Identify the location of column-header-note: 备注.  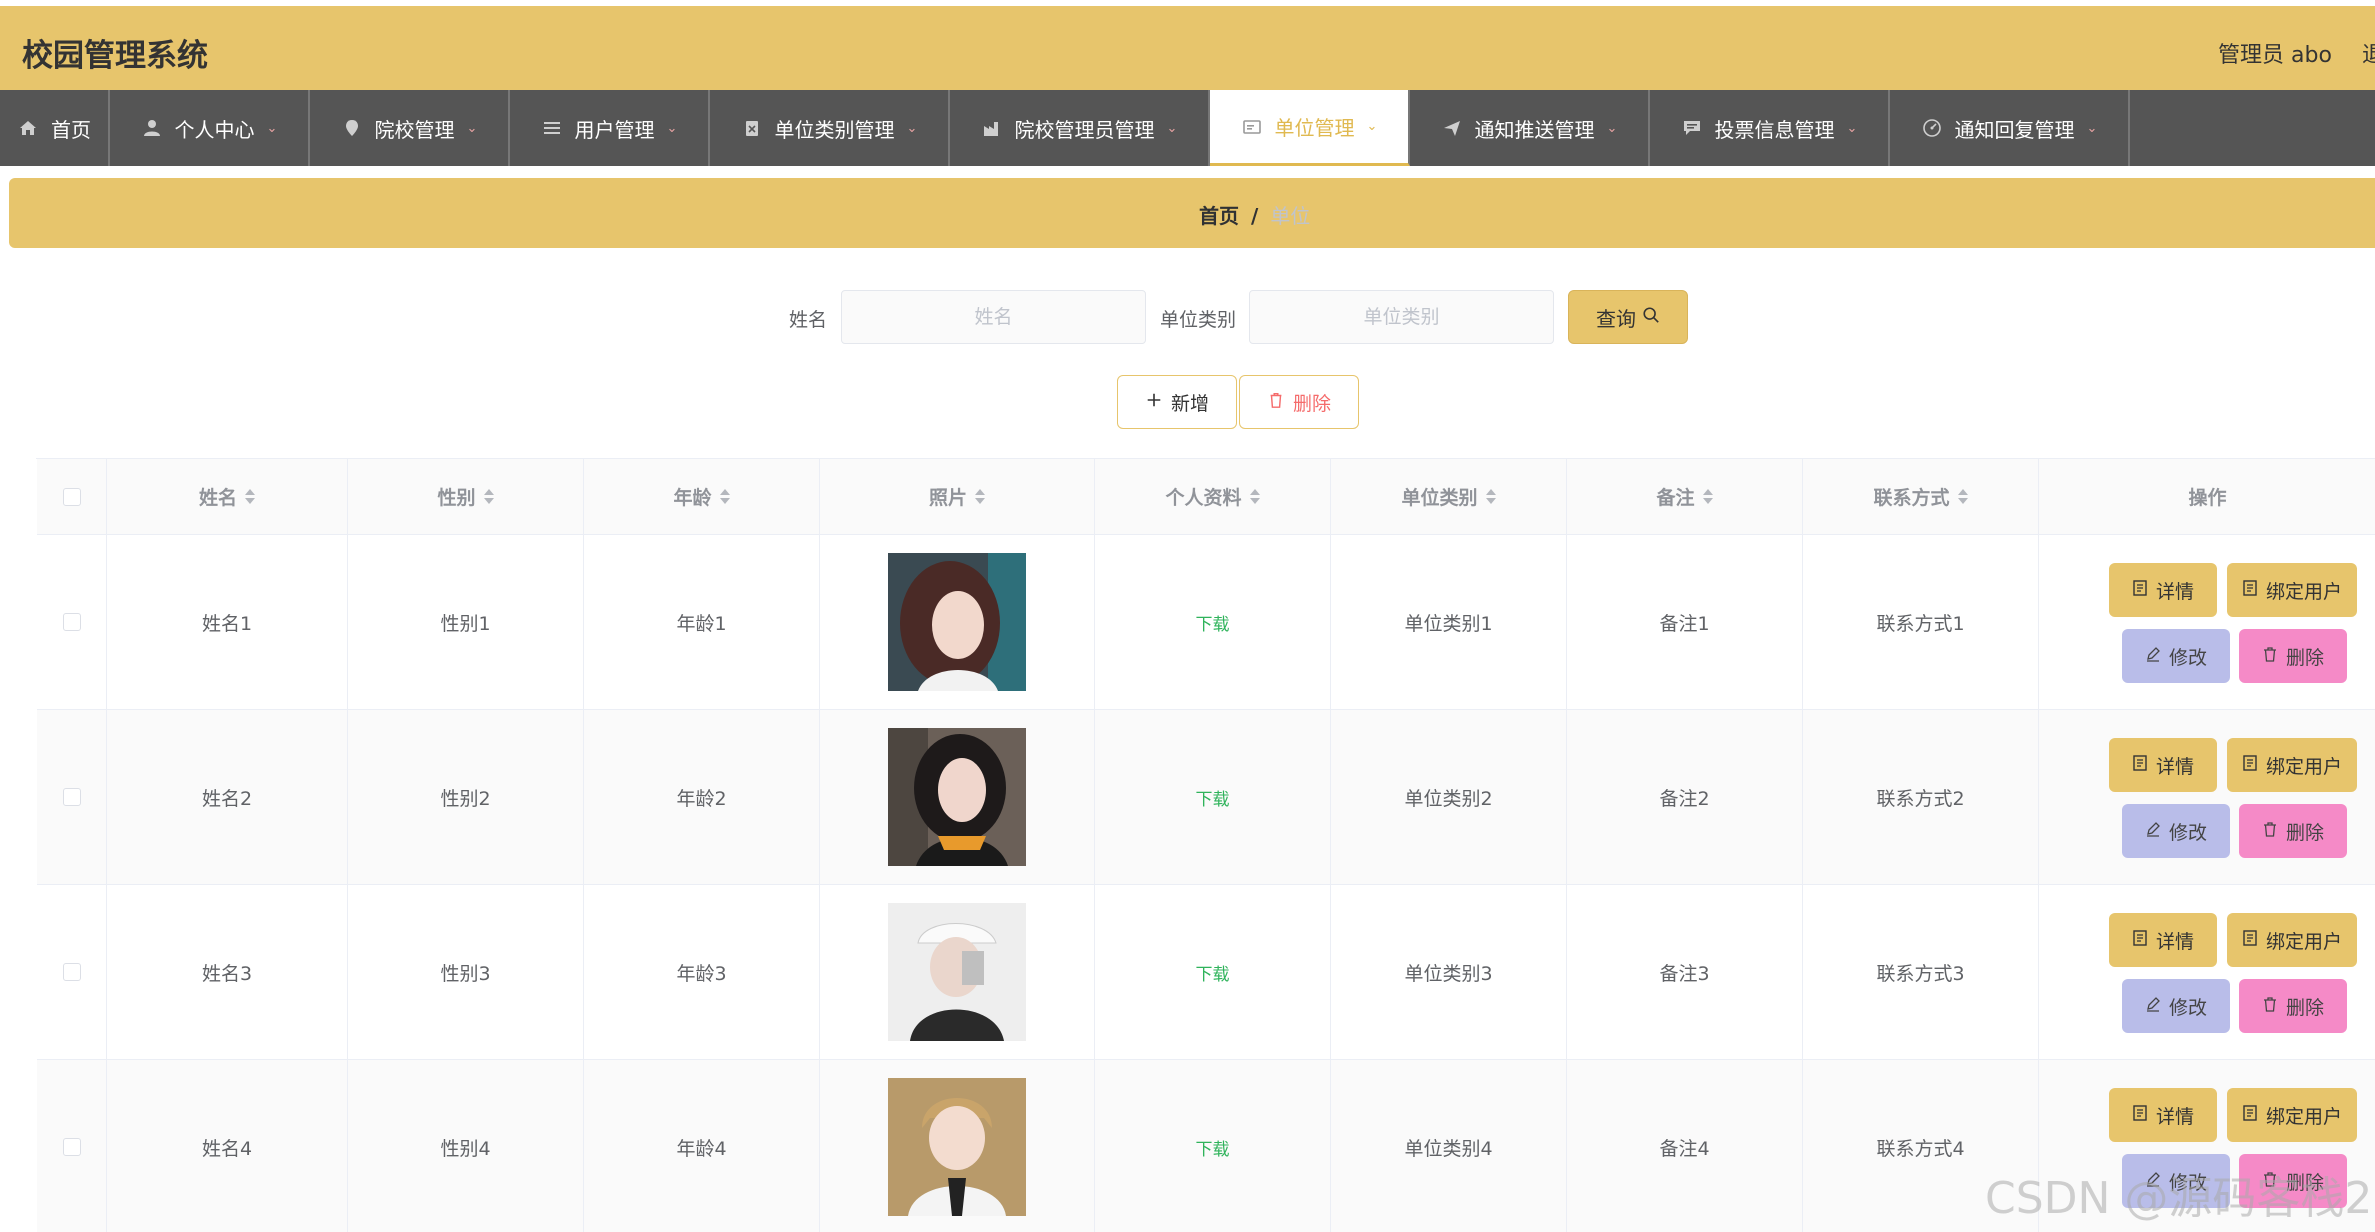
(1685, 496).